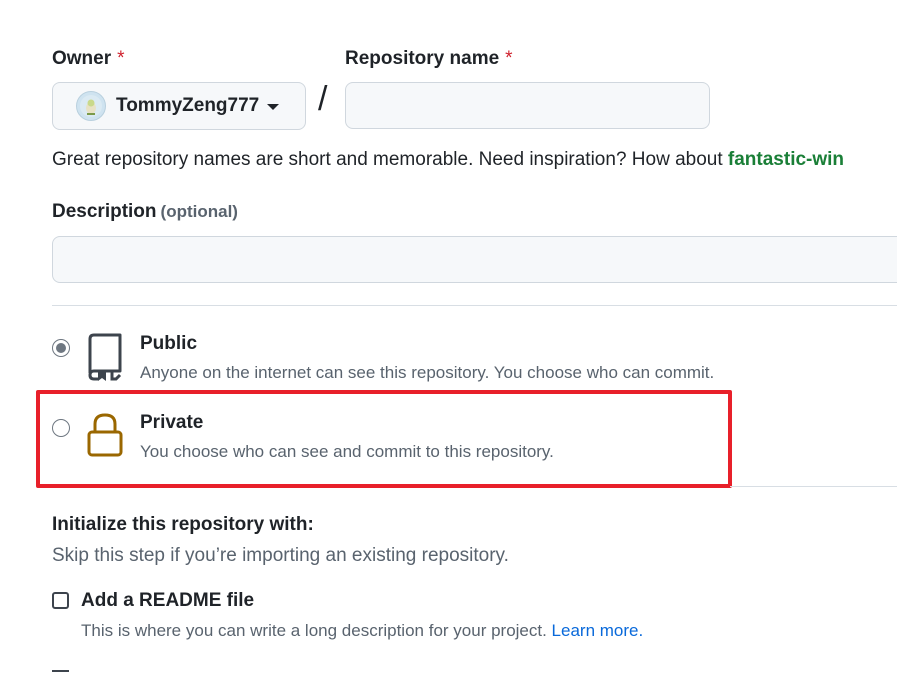 This screenshot has height=673, width=897. Describe the element at coordinates (105, 437) in the screenshot. I see `lock-icon` at that location.